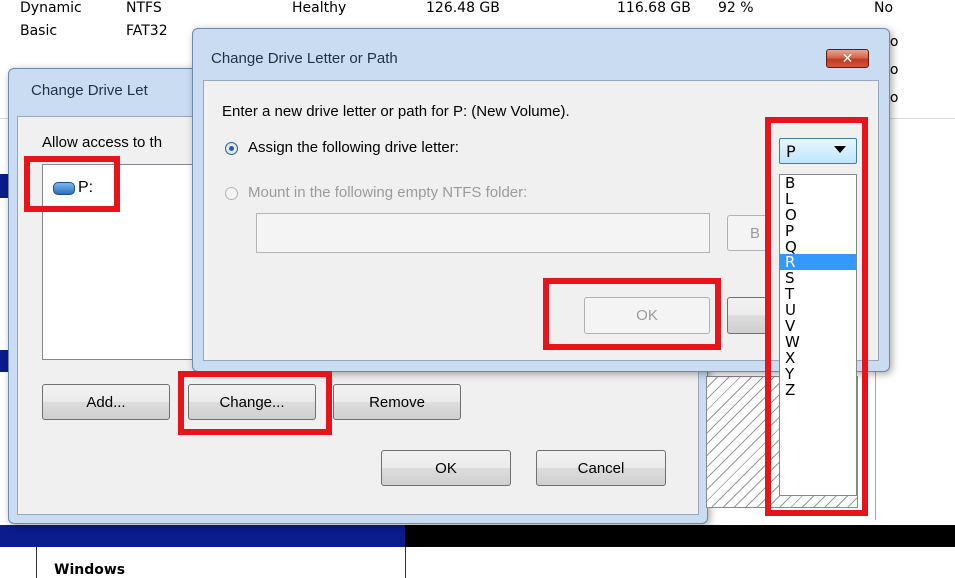 Image resolution: width=955 pixels, height=578 pixels. I want to click on row1-status: Healthy, so click(319, 8).